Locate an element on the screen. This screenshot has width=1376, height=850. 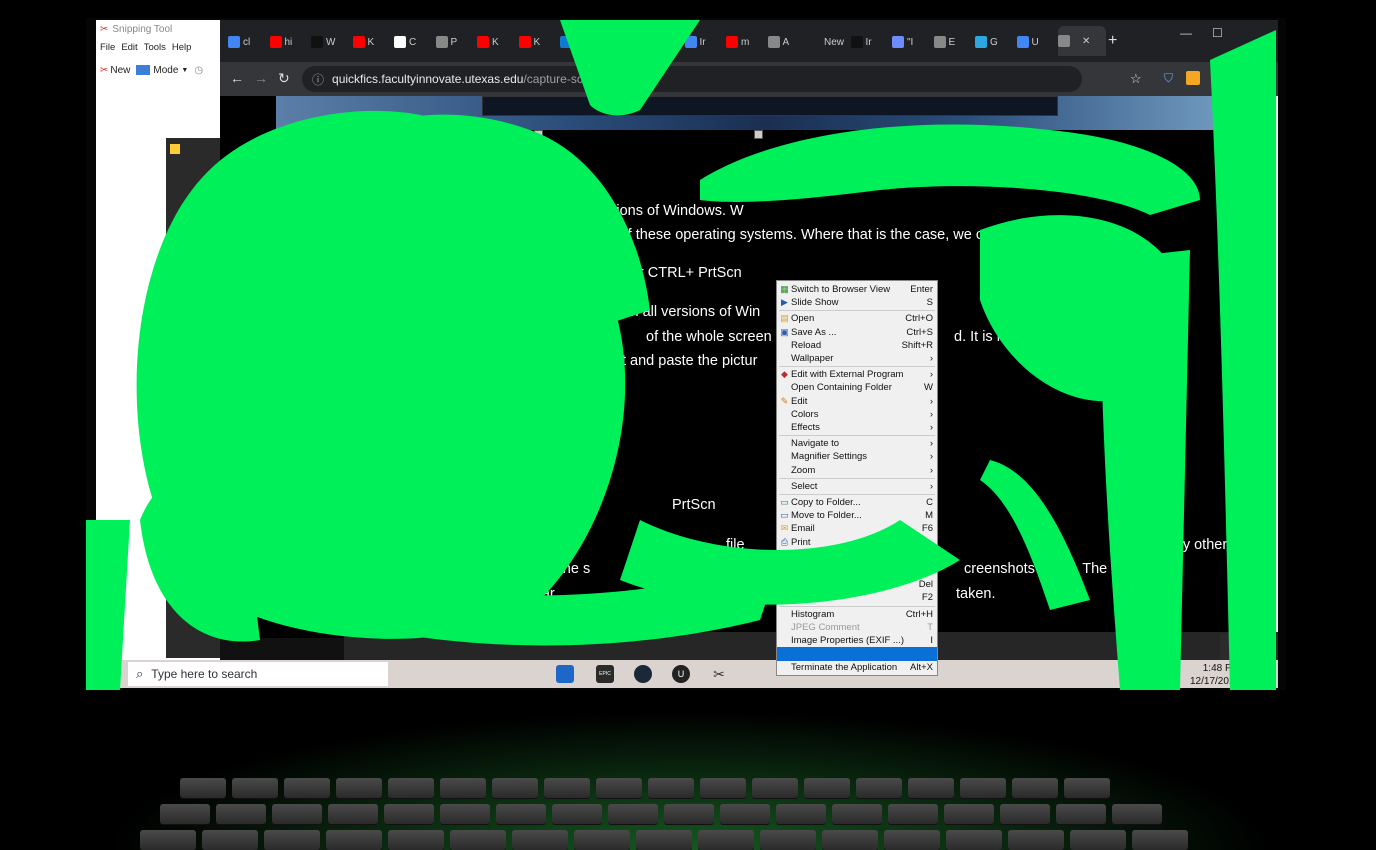
new-tab-button: + is located at coordinates (1112, 41).